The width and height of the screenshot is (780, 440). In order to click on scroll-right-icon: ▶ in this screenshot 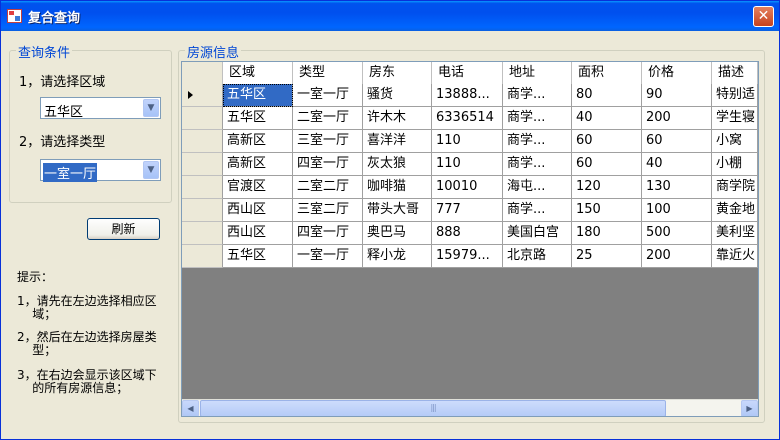, I will do `click(749, 408)`.